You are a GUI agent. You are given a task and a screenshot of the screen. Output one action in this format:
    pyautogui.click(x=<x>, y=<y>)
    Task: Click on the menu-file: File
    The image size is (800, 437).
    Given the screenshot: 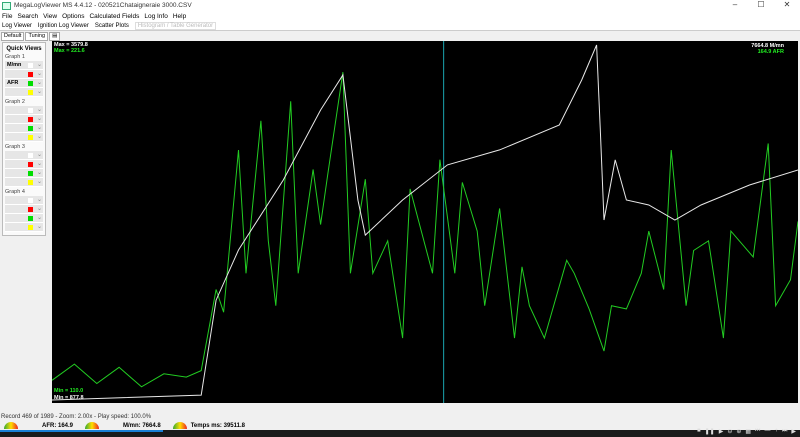 What is the action you would take?
    pyautogui.click(x=7, y=16)
    